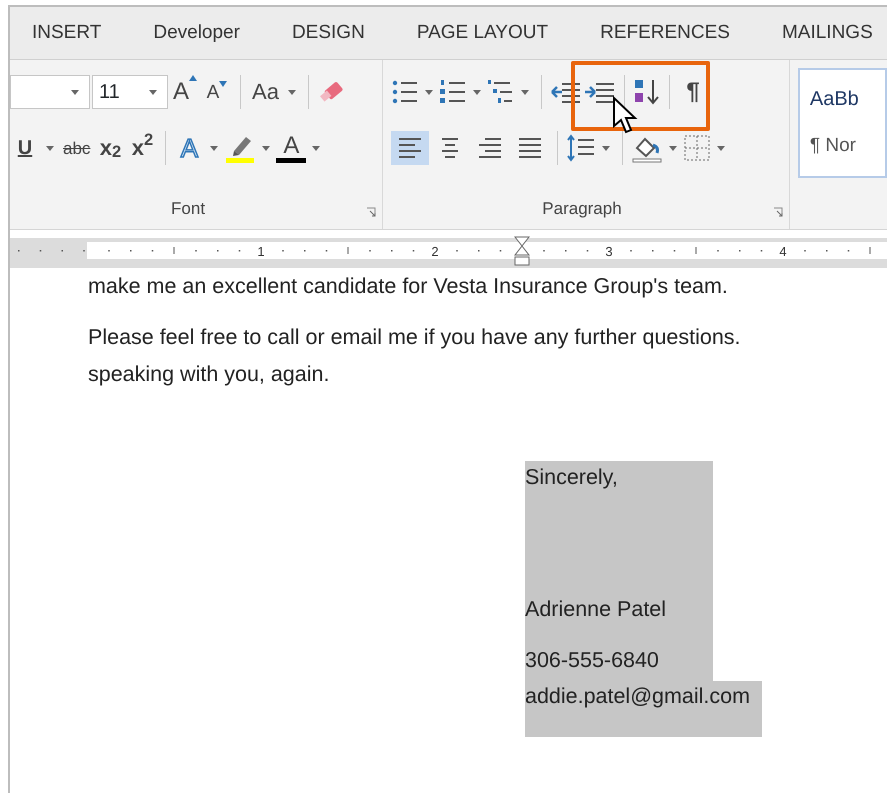  What do you see at coordinates (188, 209) in the screenshot?
I see `group-label: Font` at bounding box center [188, 209].